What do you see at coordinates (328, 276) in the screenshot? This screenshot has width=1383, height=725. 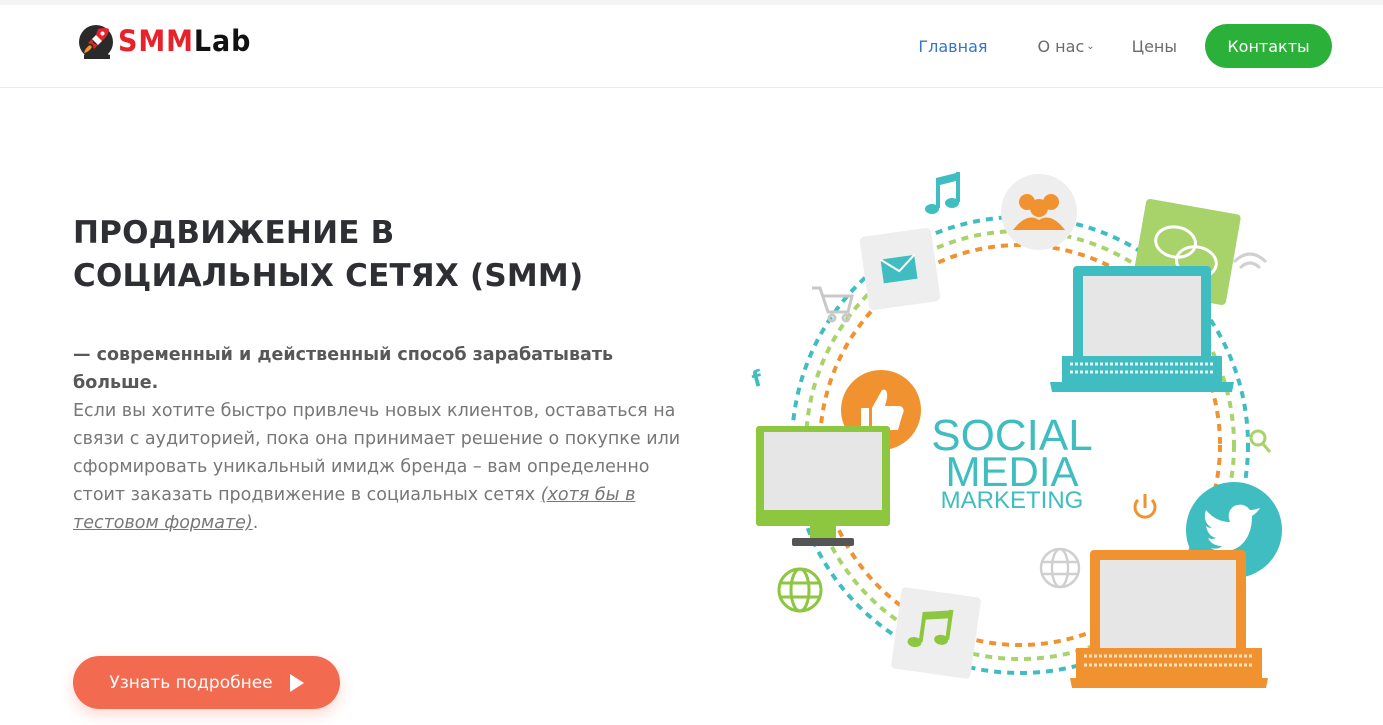 I see `hero-title-line2: СОЦИАЛЬНЫХ СЕТЯХ (SMM)` at bounding box center [328, 276].